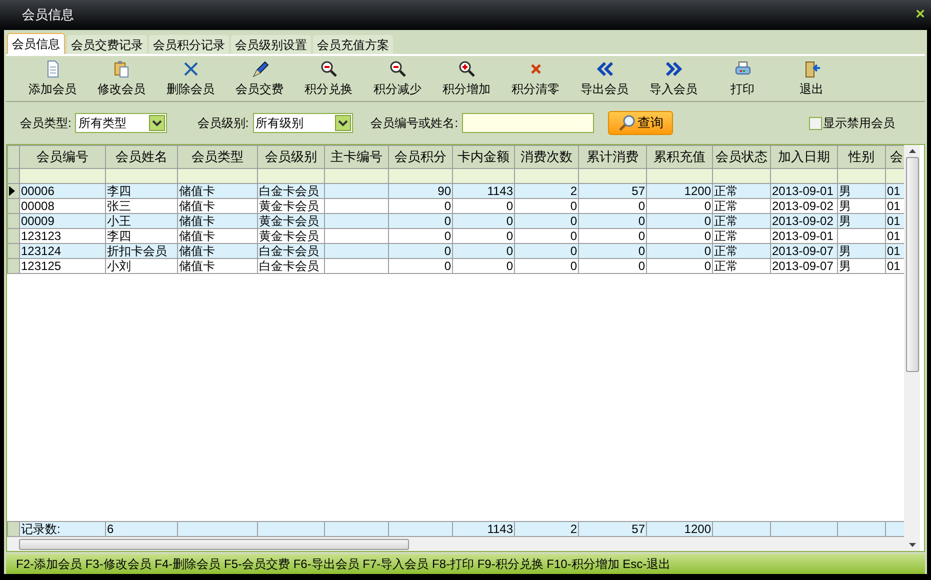 Image resolution: width=931 pixels, height=580 pixels. I want to click on tab: 会员级别设置, so click(271, 44).